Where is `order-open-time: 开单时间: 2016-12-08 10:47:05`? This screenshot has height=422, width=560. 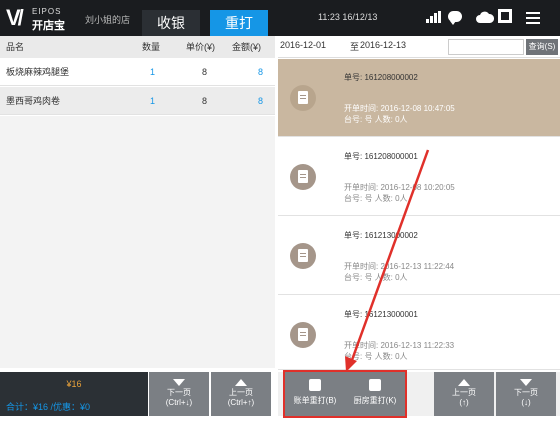
order-open-time: 开单时间: 2016-12-08 10:47:05 is located at coordinates (399, 108).